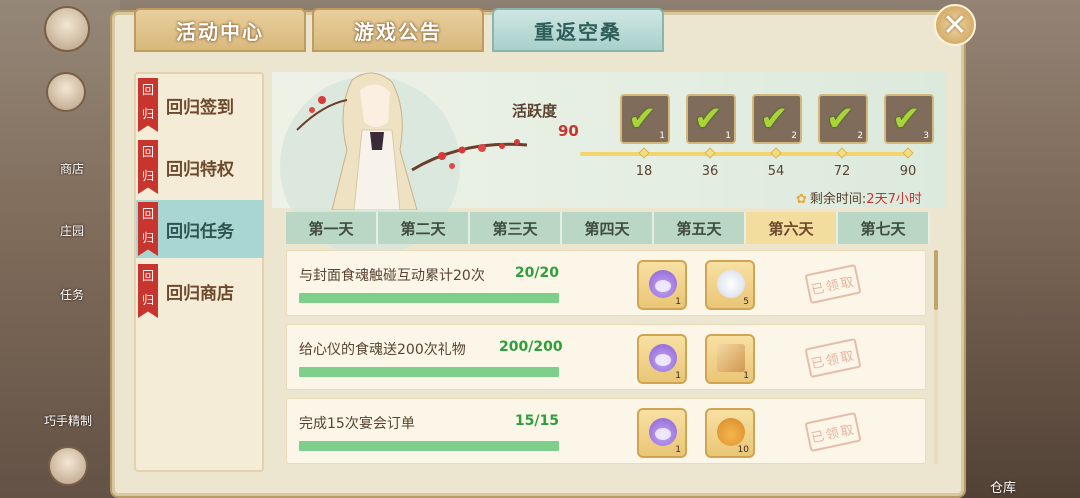  I want to click on tab-day-6: 第六天, so click(792, 228).